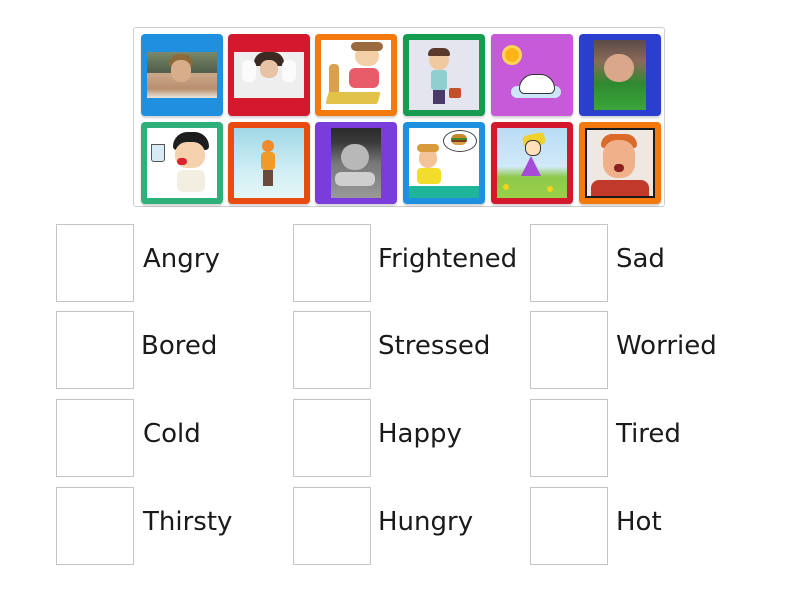  Describe the element at coordinates (332, 438) in the screenshot. I see `drop-slot-happy` at that location.